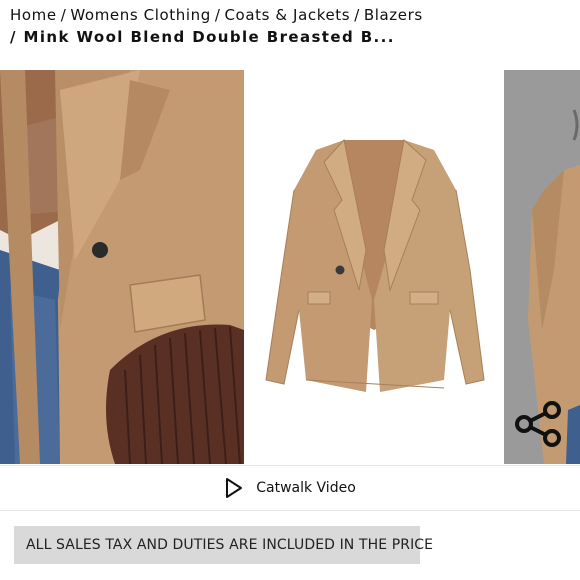 The height and width of the screenshot is (580, 580). Describe the element at coordinates (33, 15) in the screenshot. I see `breadcrumb-home: Home` at that location.